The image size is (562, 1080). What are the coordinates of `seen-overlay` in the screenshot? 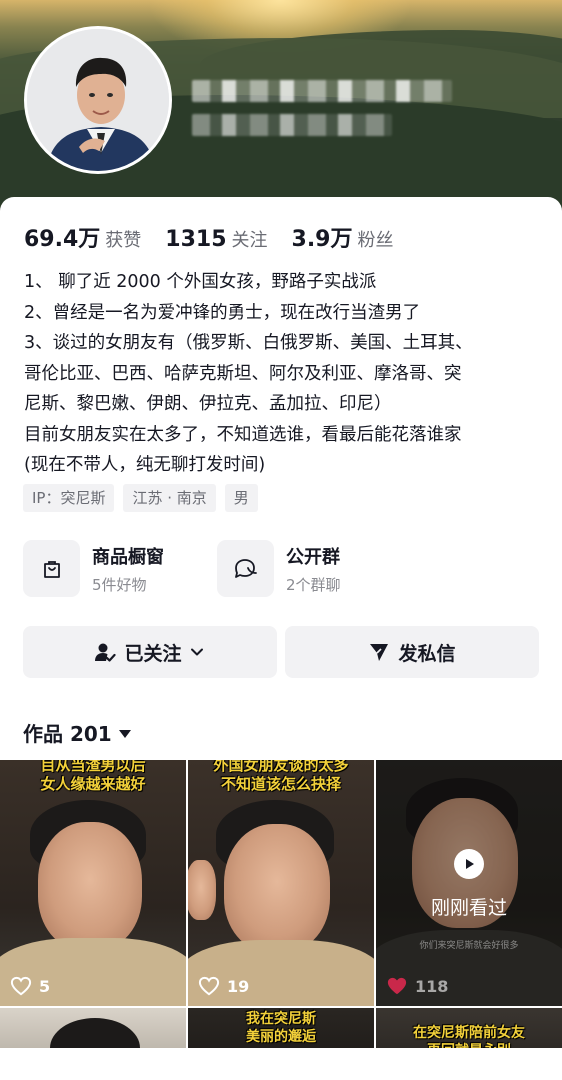 It's located at (469, 883).